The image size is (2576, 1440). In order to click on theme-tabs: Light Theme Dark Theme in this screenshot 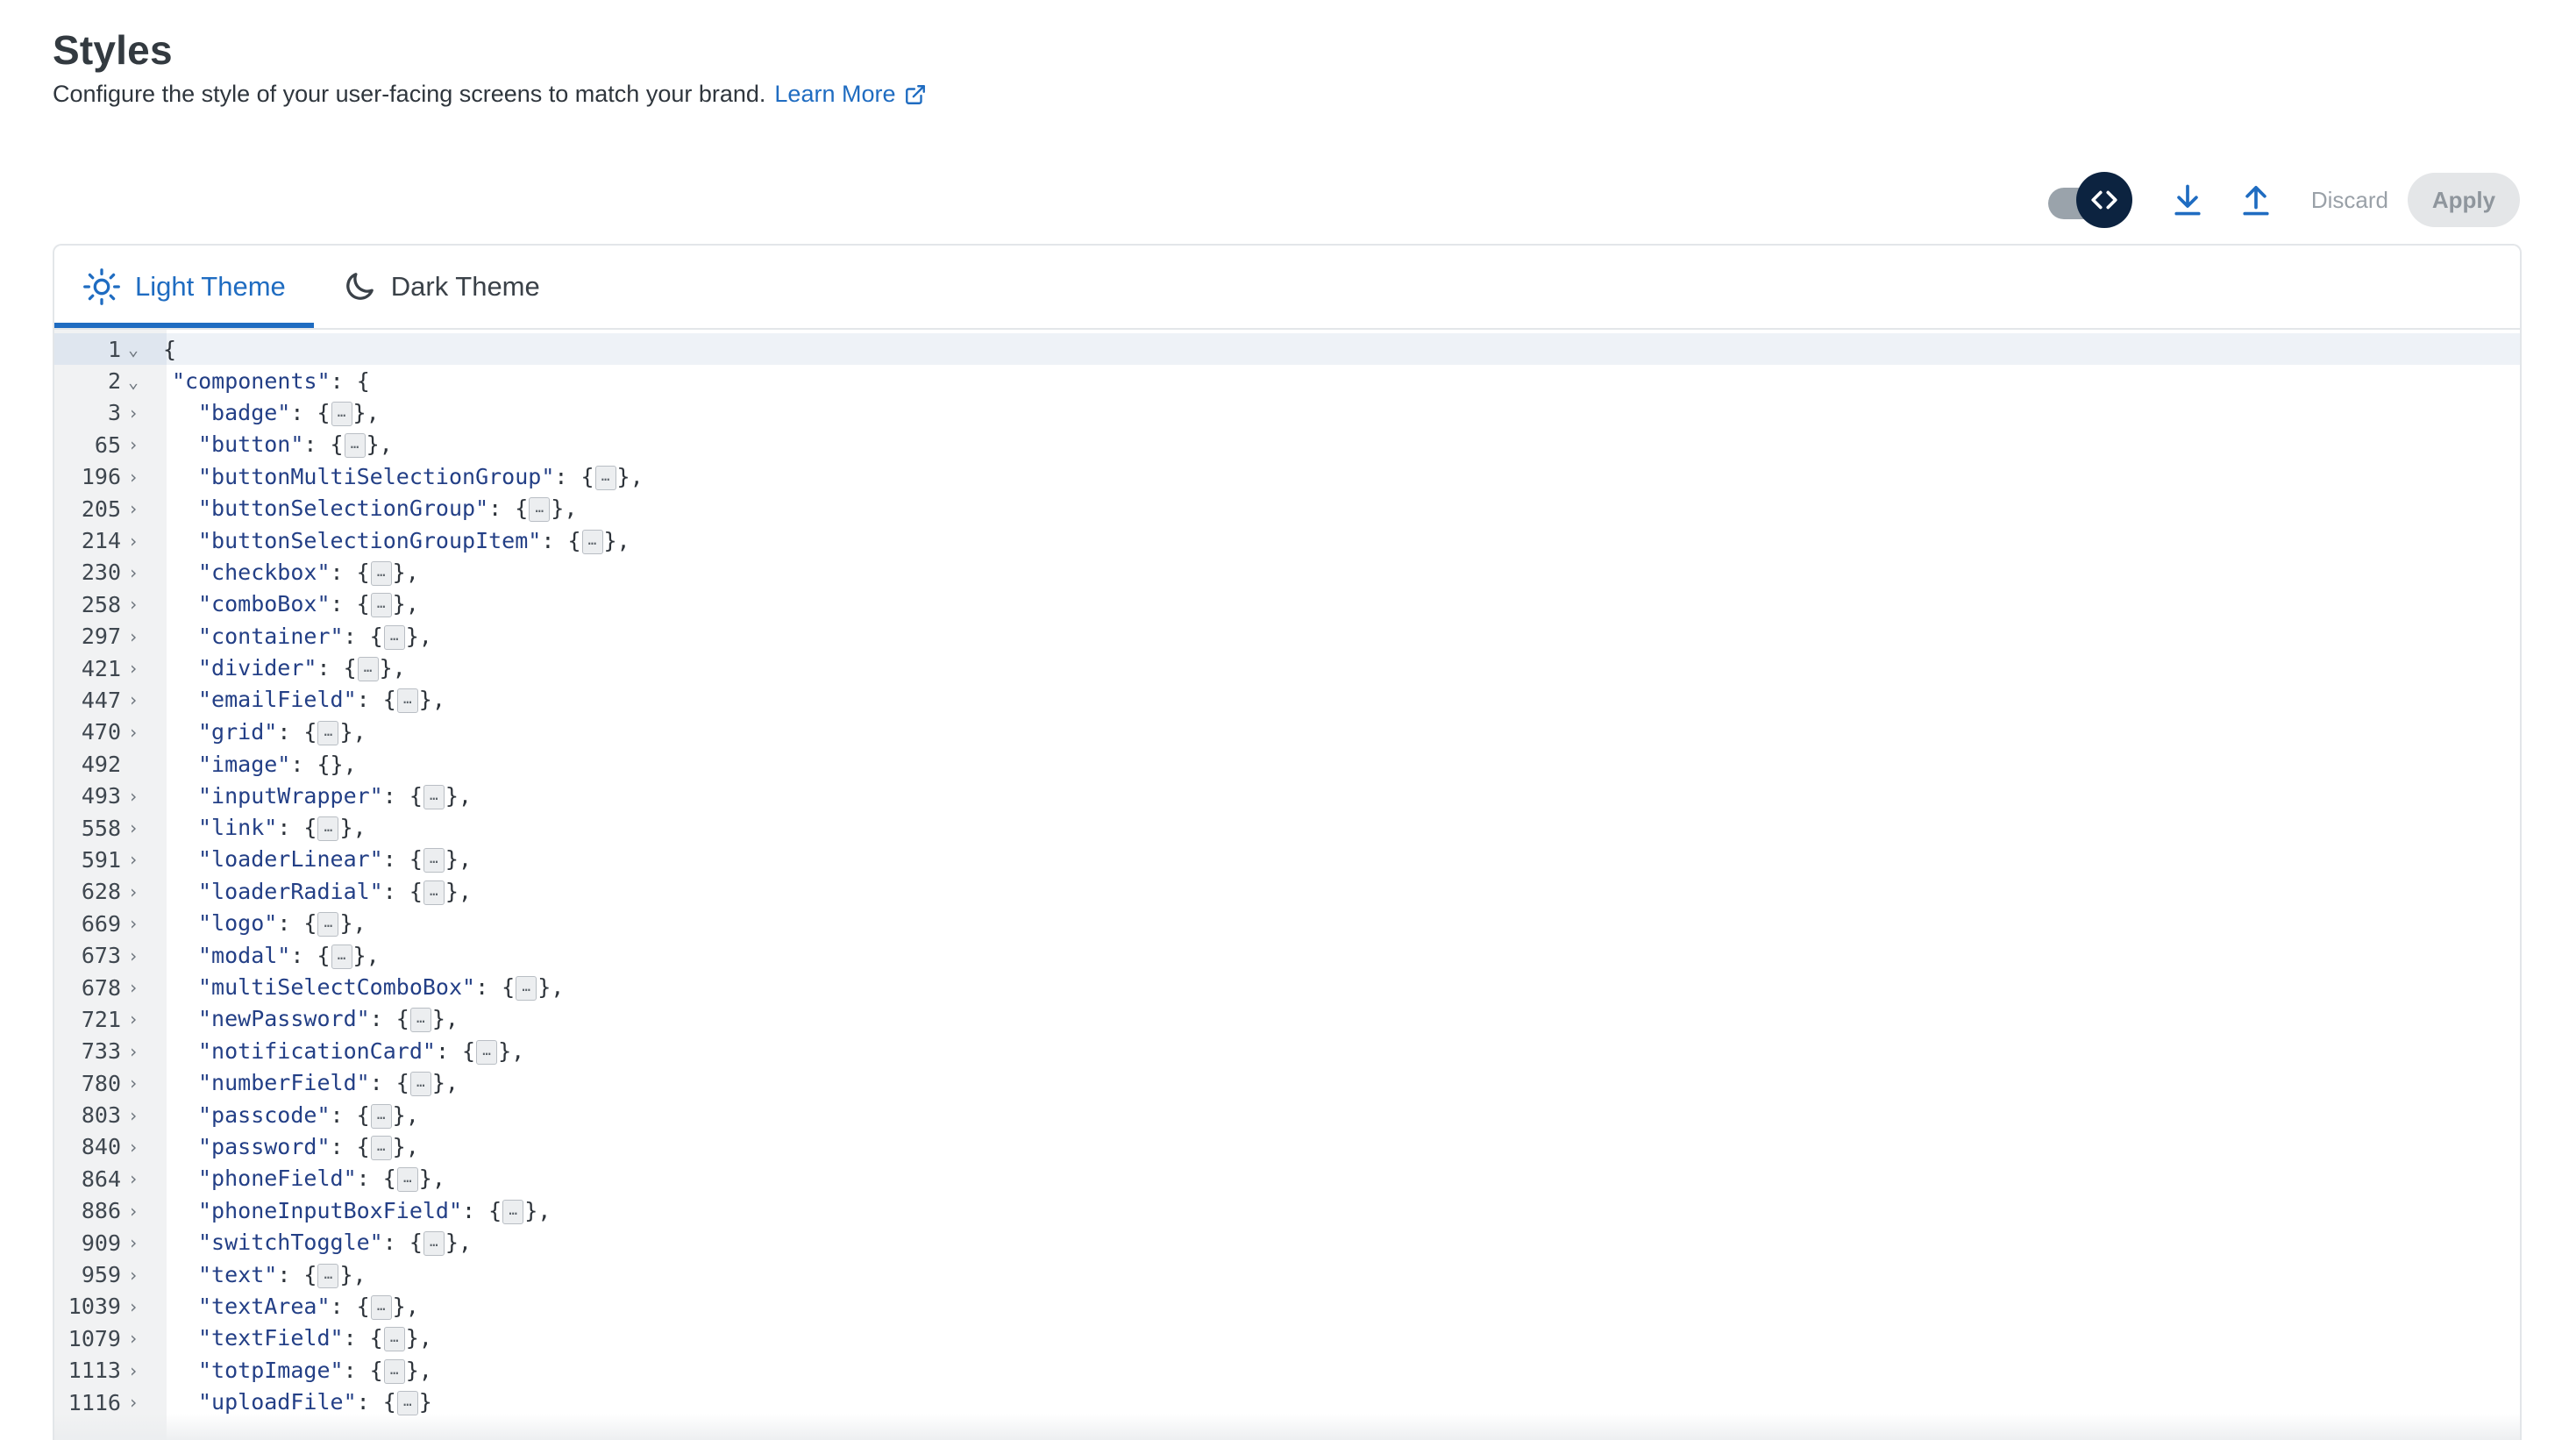, I will do `click(1287, 288)`.